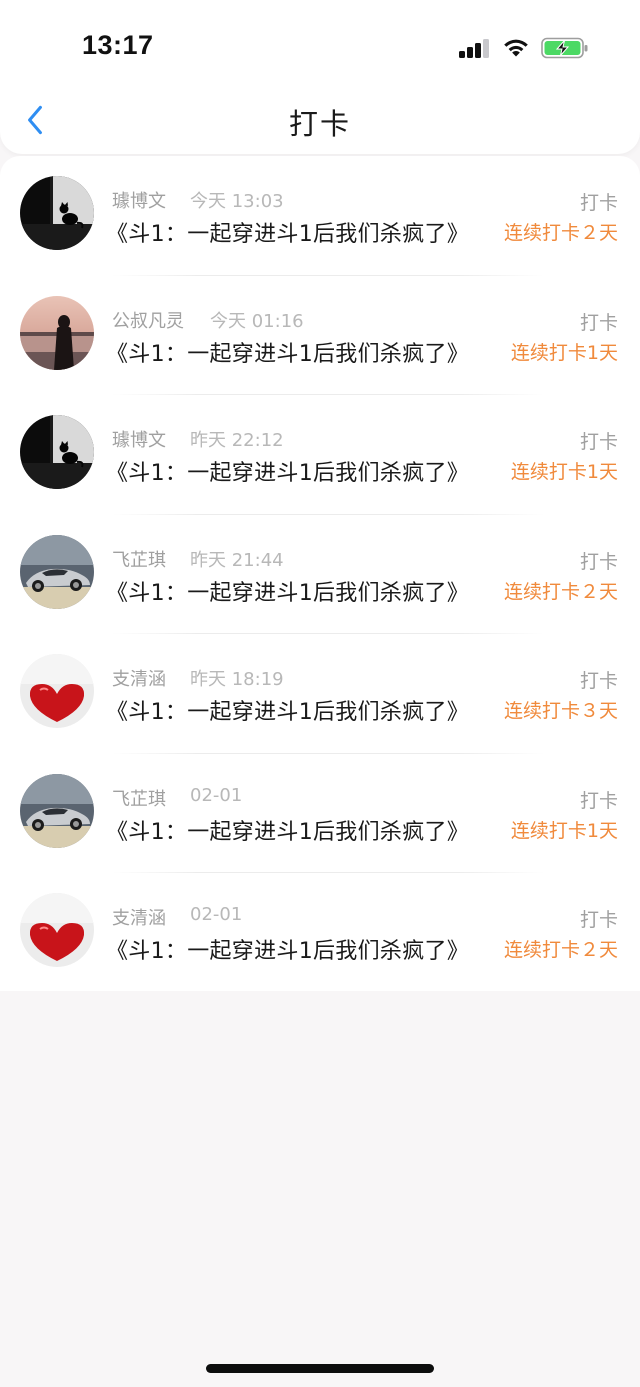 The width and height of the screenshot is (640, 1387). I want to click on checkin-item: 飞芷琪 02-01 《斗1：一起穿进斗1后我们杀疯了》 打卡 连续打卡1天, so click(320, 813).